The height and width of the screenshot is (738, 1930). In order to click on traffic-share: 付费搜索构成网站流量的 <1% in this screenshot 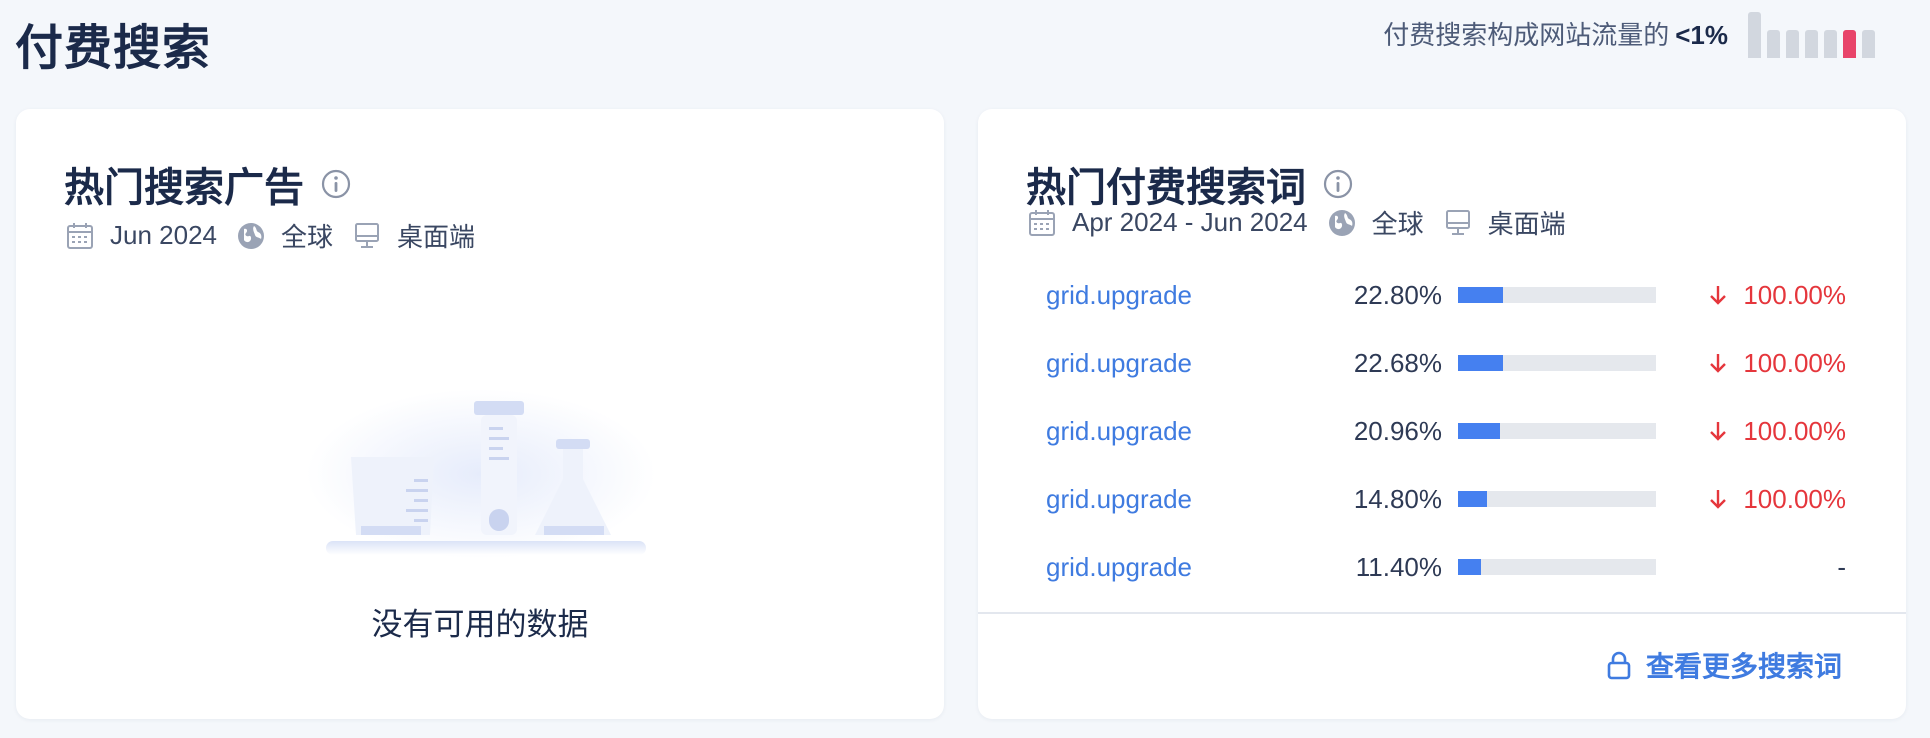, I will do `click(1629, 34)`.